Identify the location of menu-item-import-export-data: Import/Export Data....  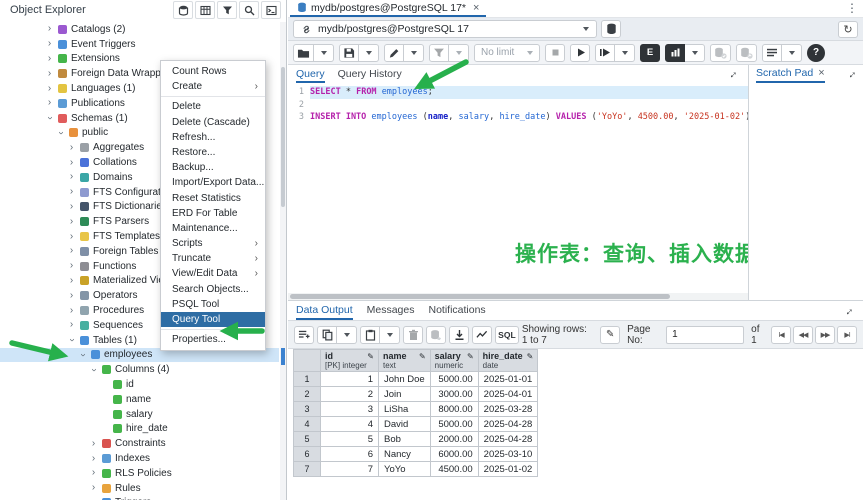
(213, 182).